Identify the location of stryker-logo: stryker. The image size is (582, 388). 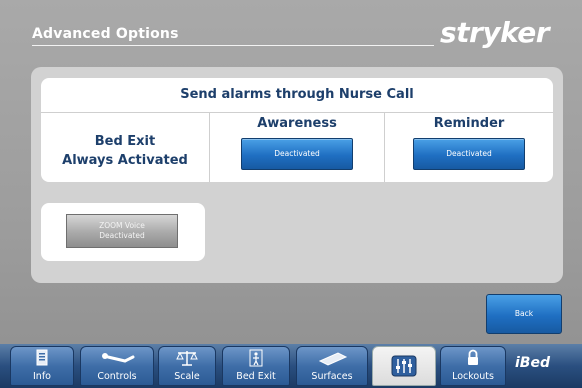
(495, 32).